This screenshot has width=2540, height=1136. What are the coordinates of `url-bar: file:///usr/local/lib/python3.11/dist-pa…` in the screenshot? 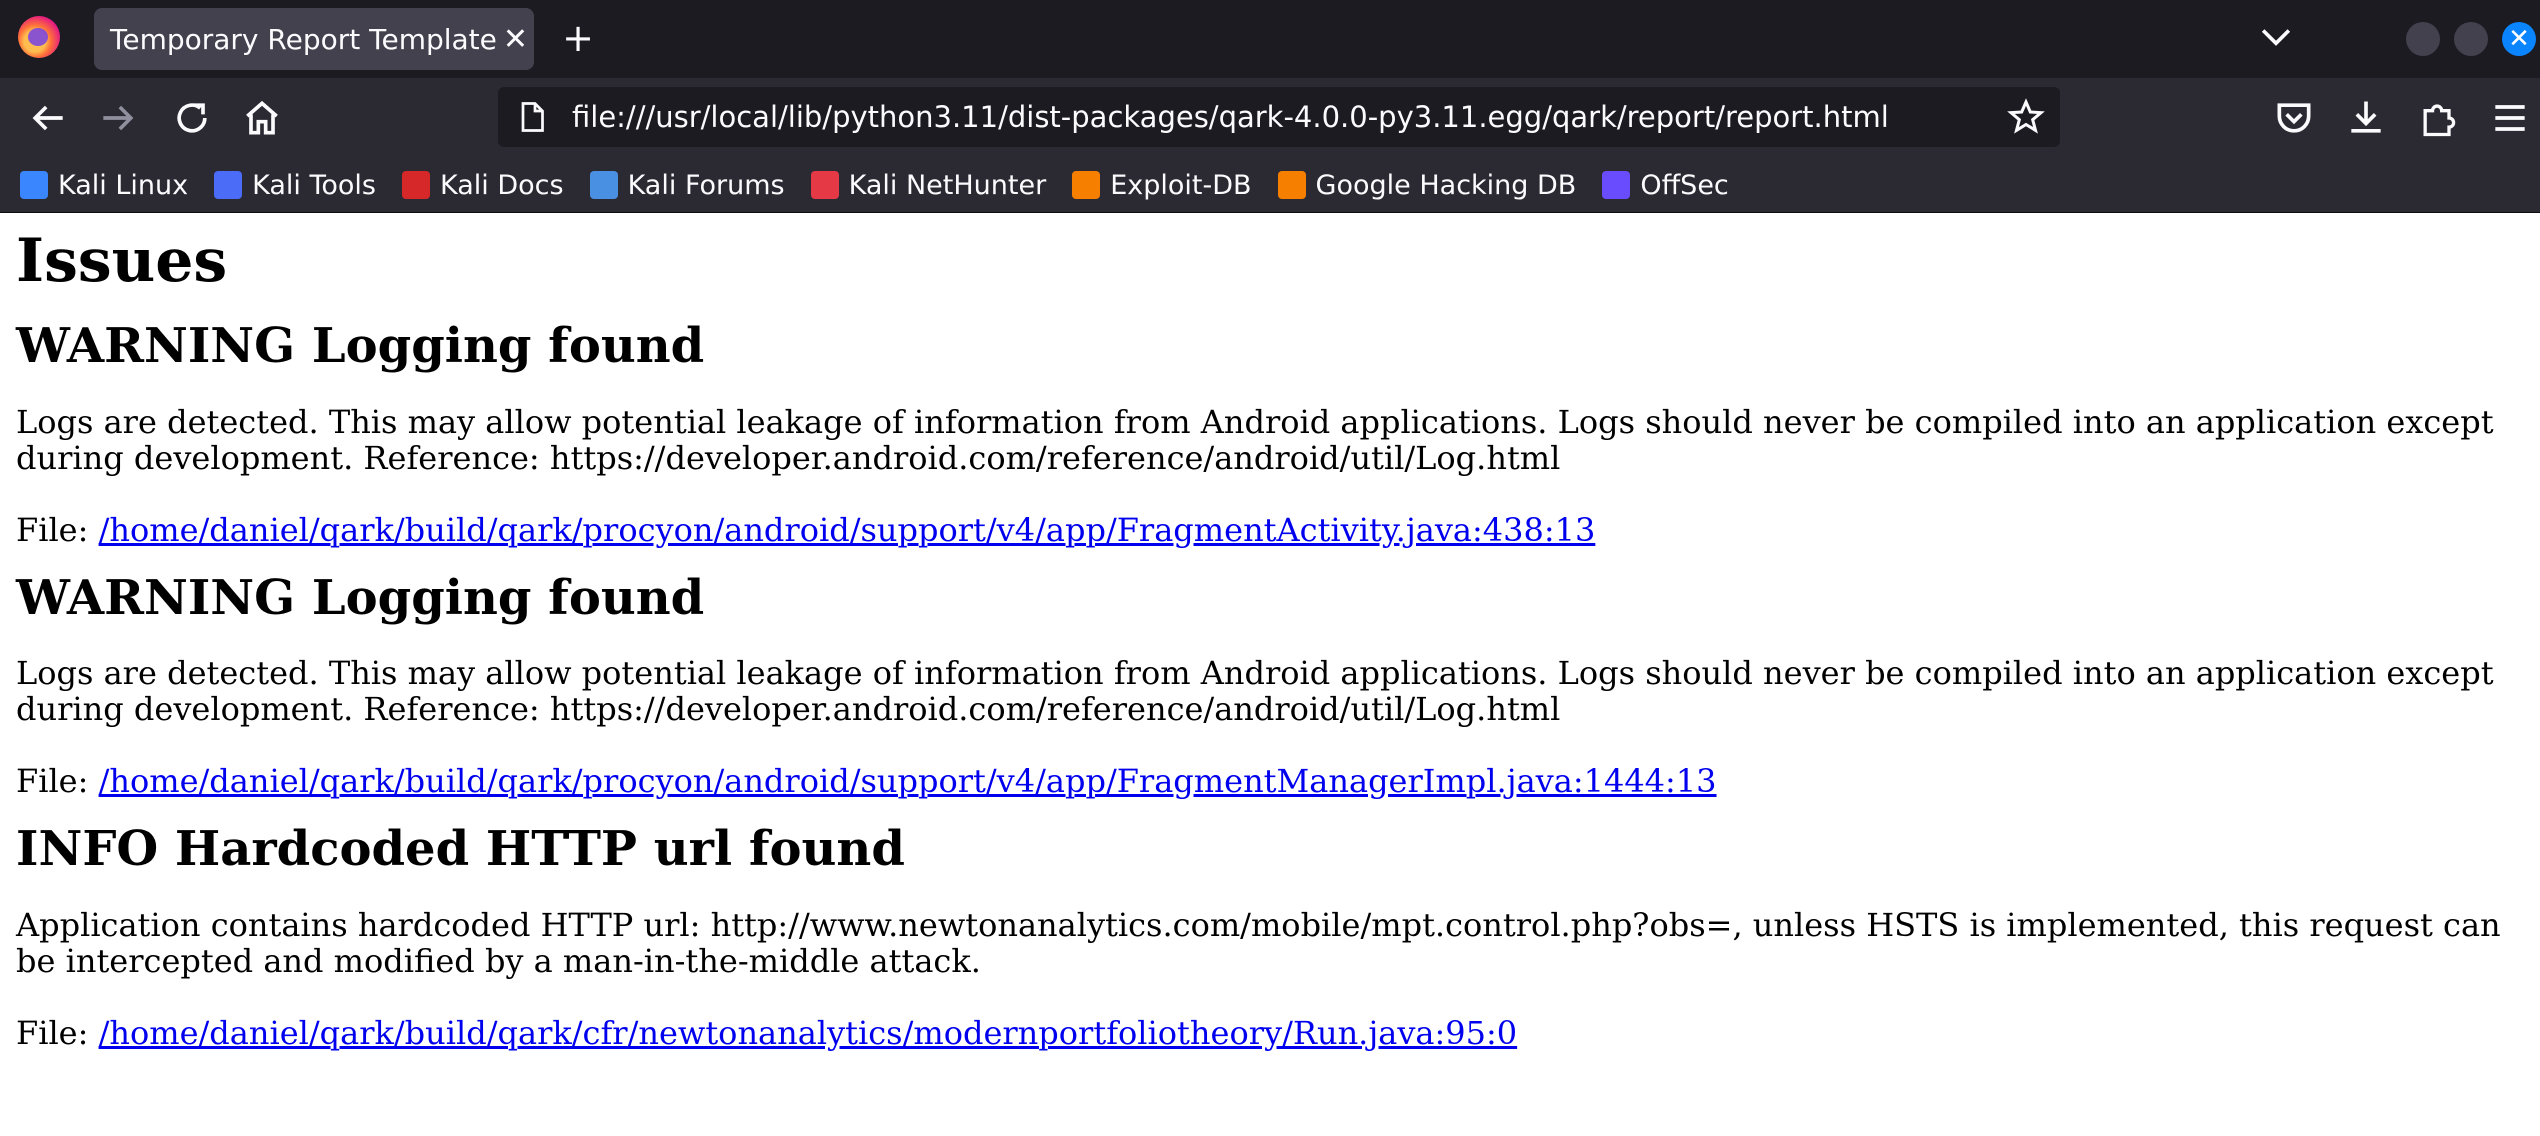 It's located at (1279, 117).